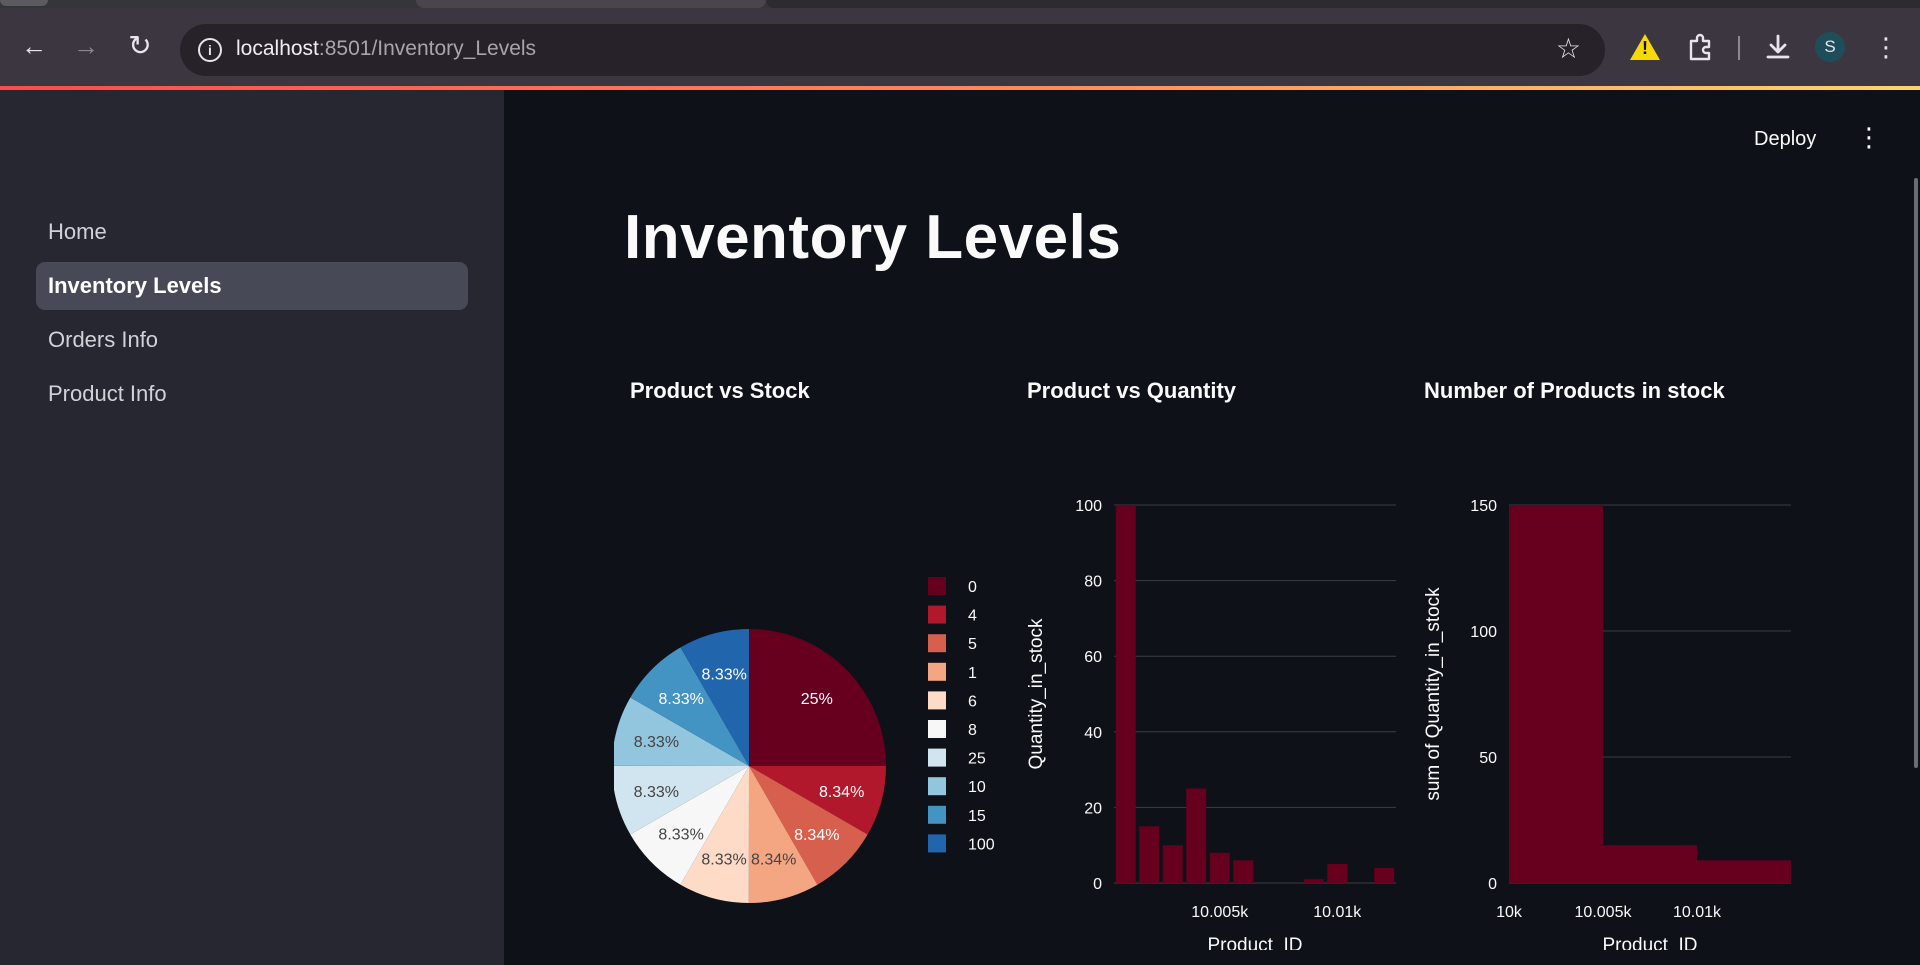 The height and width of the screenshot is (965, 1920). I want to click on url-text: localhost:8501/Inventory_Levels, so click(386, 49).